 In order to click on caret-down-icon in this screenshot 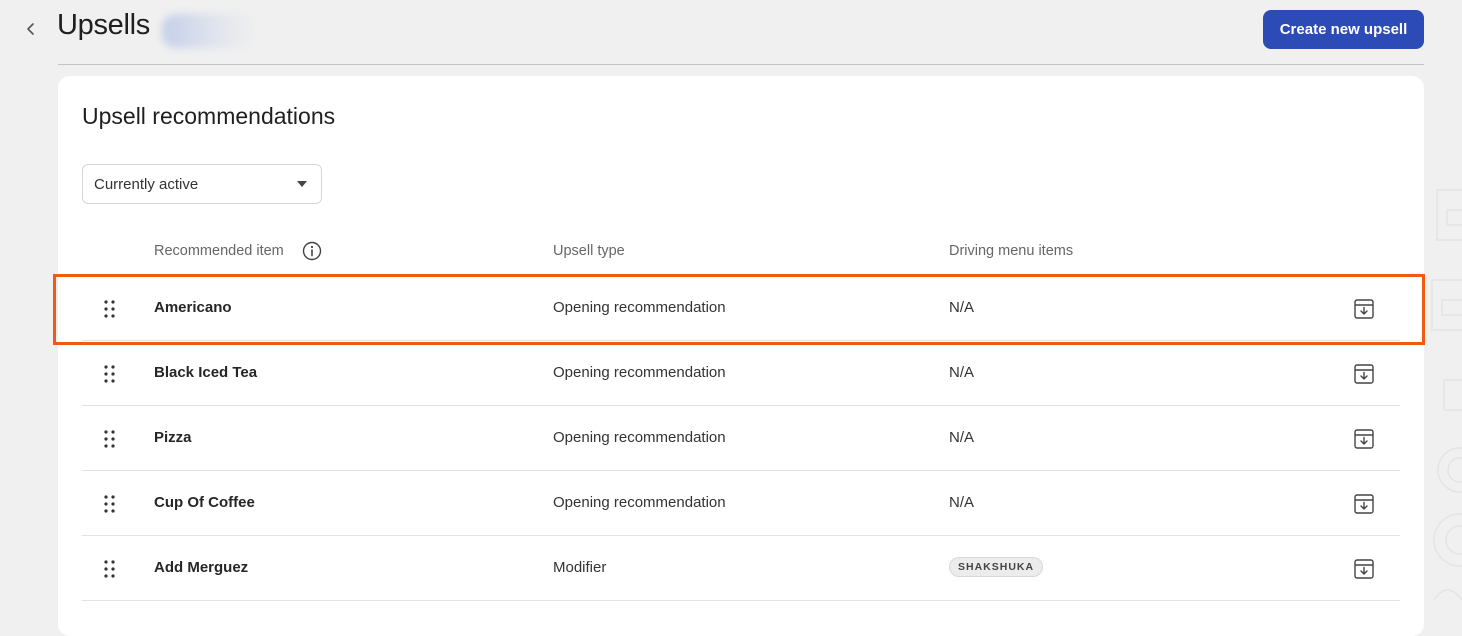, I will do `click(302, 184)`.